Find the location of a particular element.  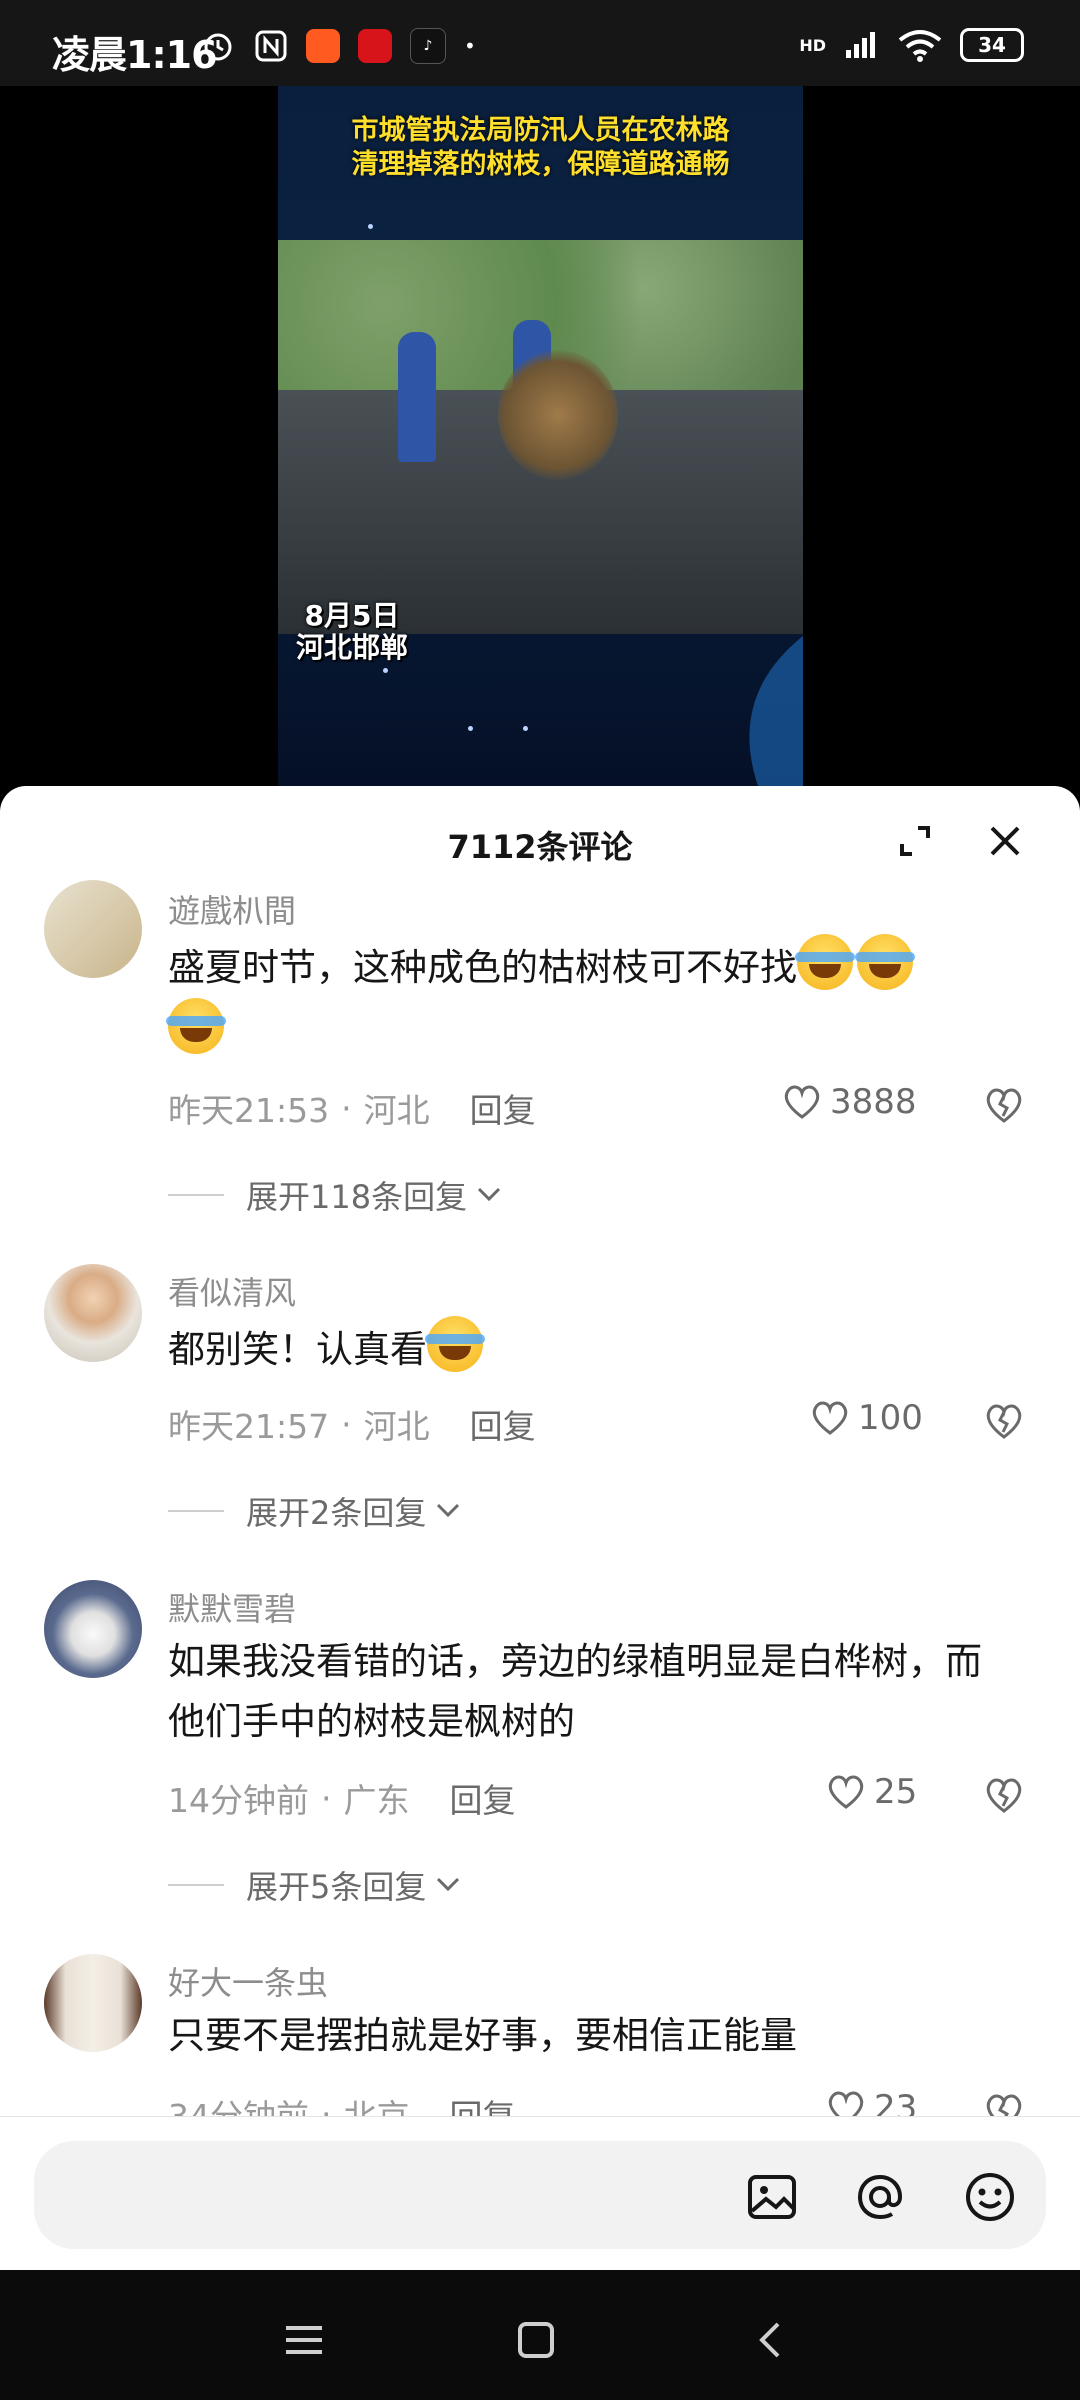

image-icon is located at coordinates (772, 2197).